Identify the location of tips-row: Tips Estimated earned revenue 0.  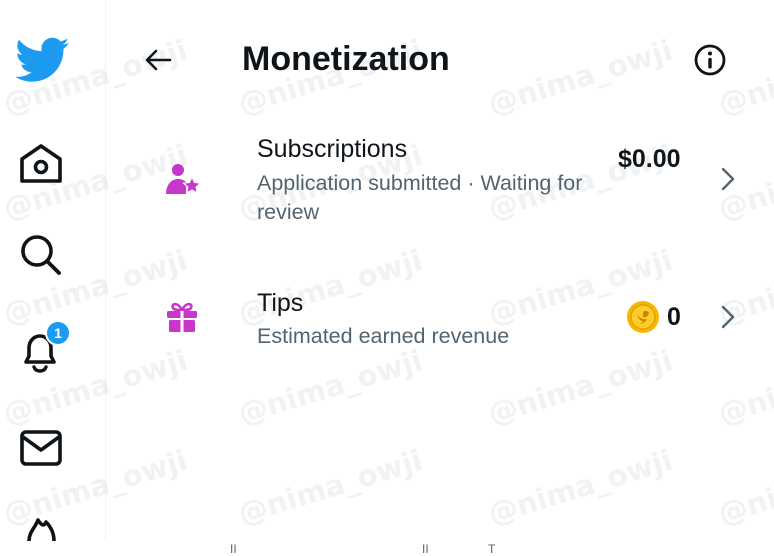
(440, 317).